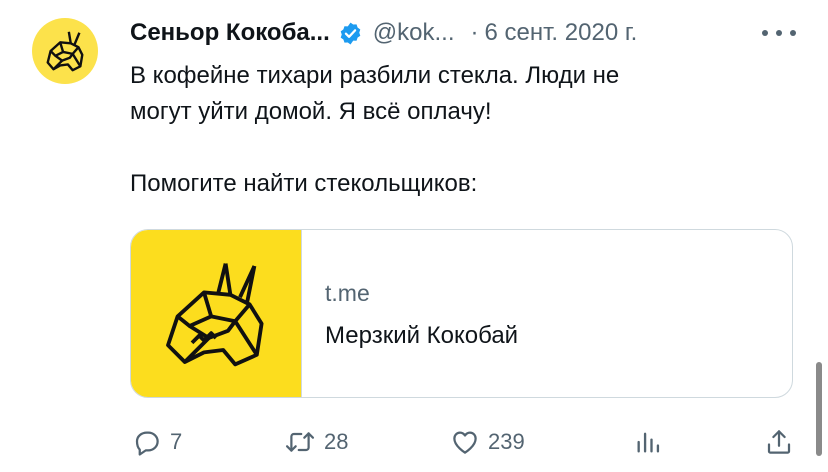 The image size is (828, 472). What do you see at coordinates (819, 409) in the screenshot?
I see `scrollbar` at bounding box center [819, 409].